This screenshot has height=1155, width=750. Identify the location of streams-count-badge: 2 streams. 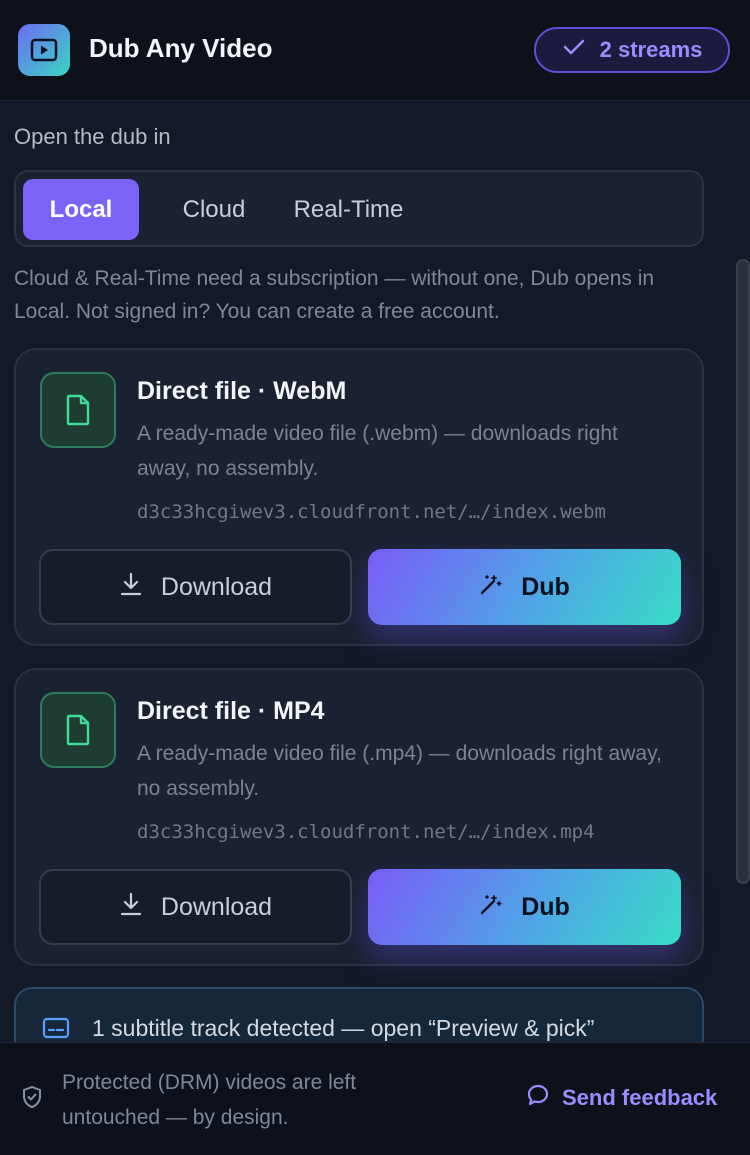
(632, 50).